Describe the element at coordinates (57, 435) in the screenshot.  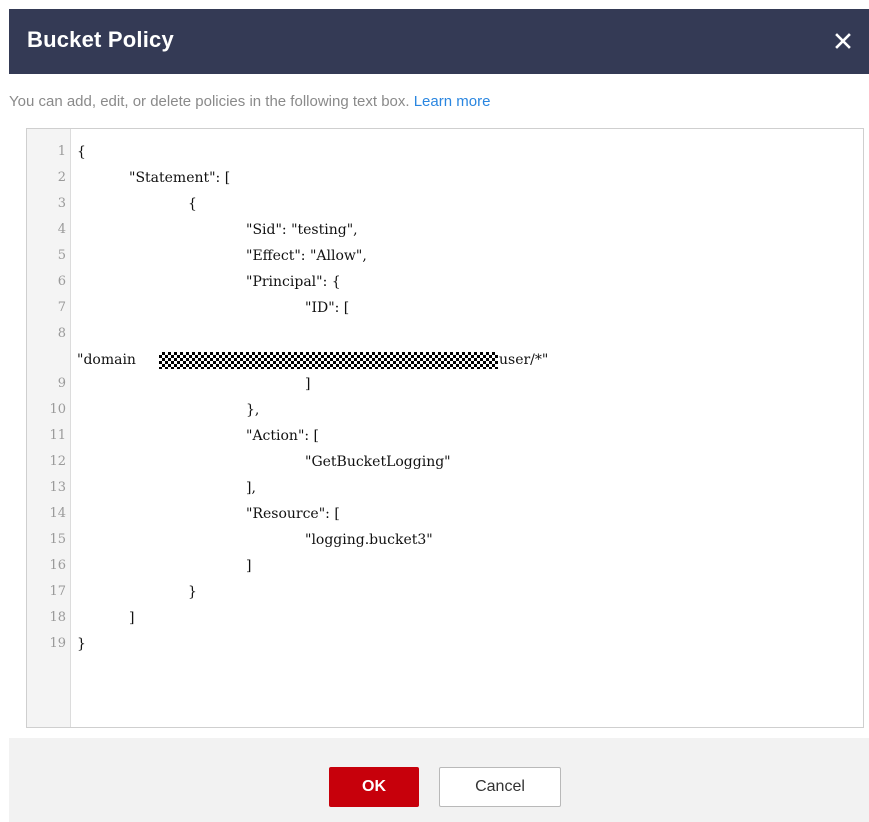
I see `line-number: 11` at that location.